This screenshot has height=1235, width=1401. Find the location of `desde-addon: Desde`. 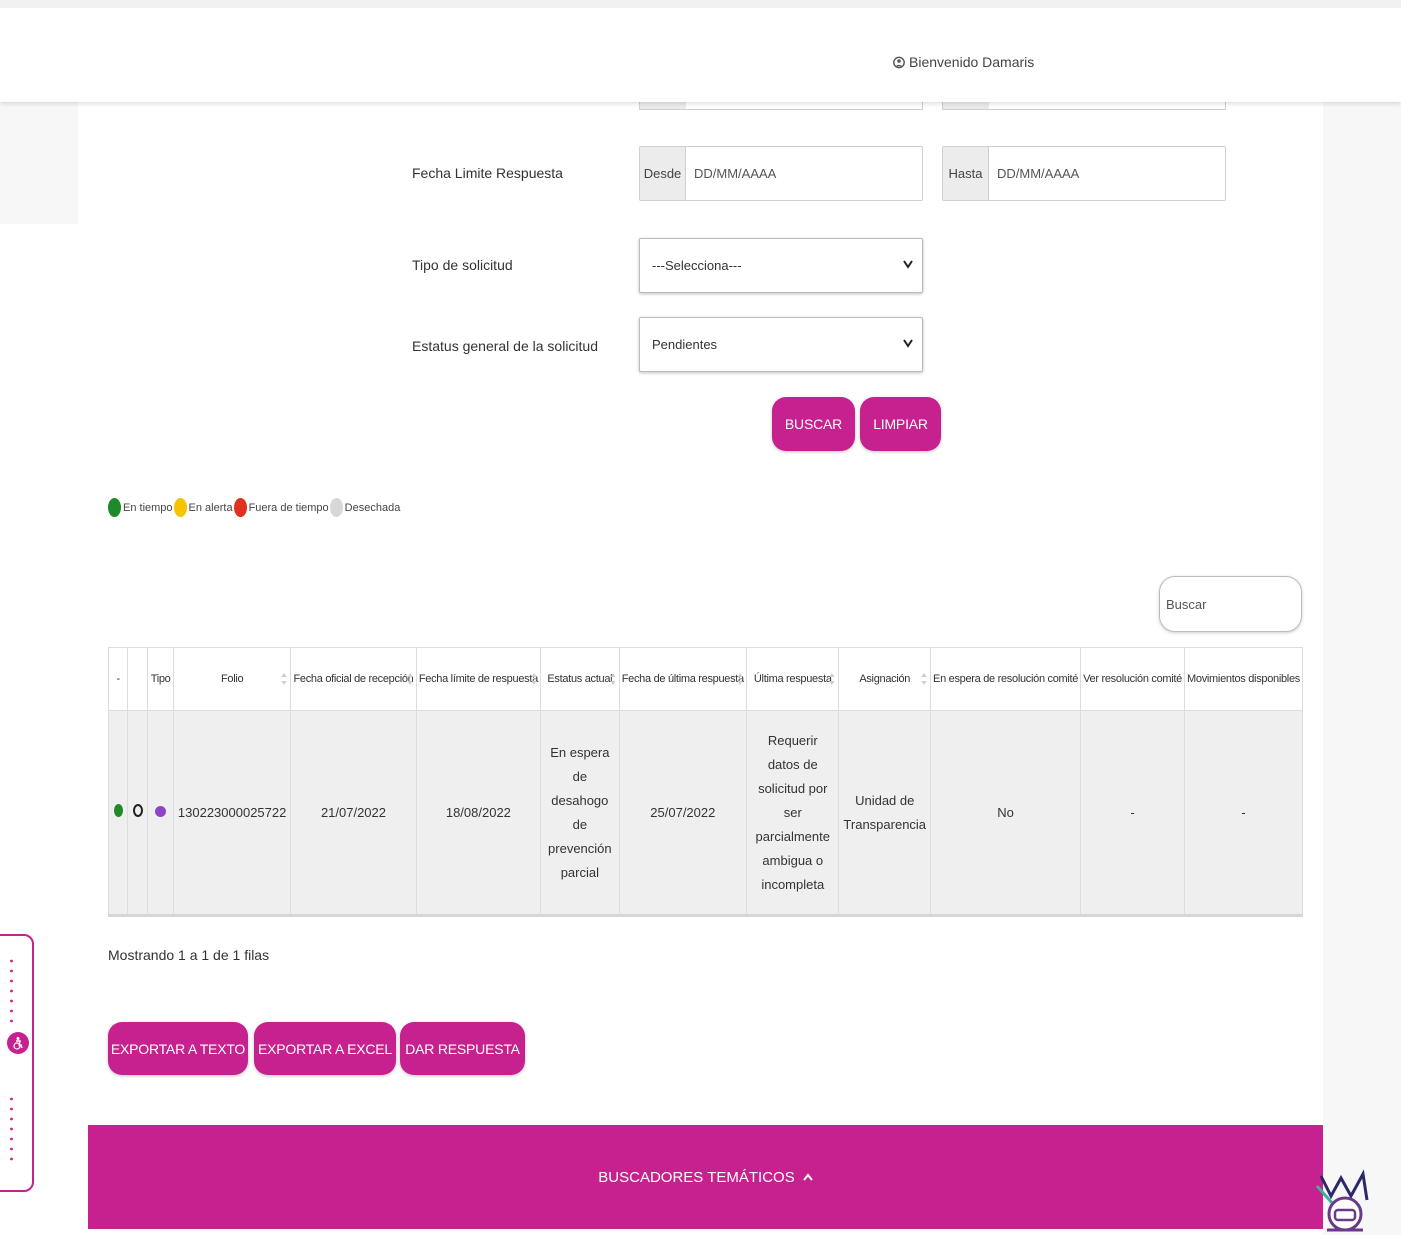

desde-addon: Desde is located at coordinates (663, 173).